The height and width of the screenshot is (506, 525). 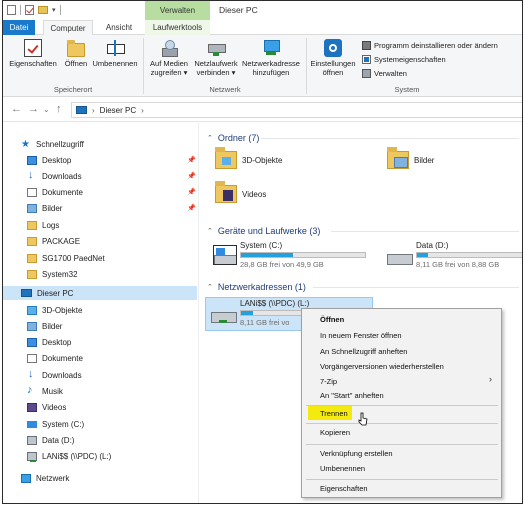 What do you see at coordinates (261, 245) in the screenshot?
I see `drive-name: System (C:)` at bounding box center [261, 245].